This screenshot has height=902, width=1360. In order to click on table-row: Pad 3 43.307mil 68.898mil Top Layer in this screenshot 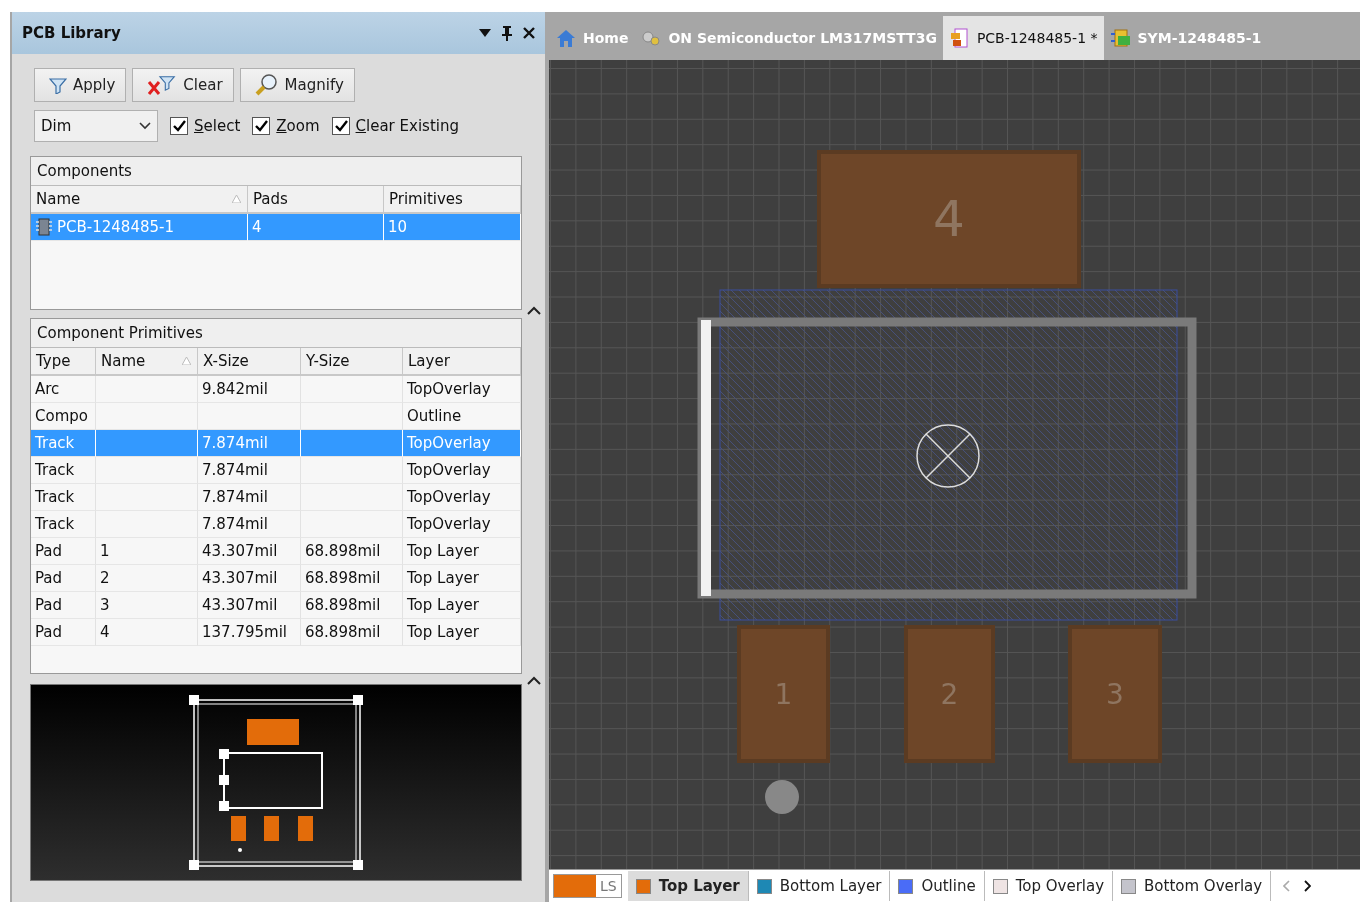, I will do `click(276, 605)`.